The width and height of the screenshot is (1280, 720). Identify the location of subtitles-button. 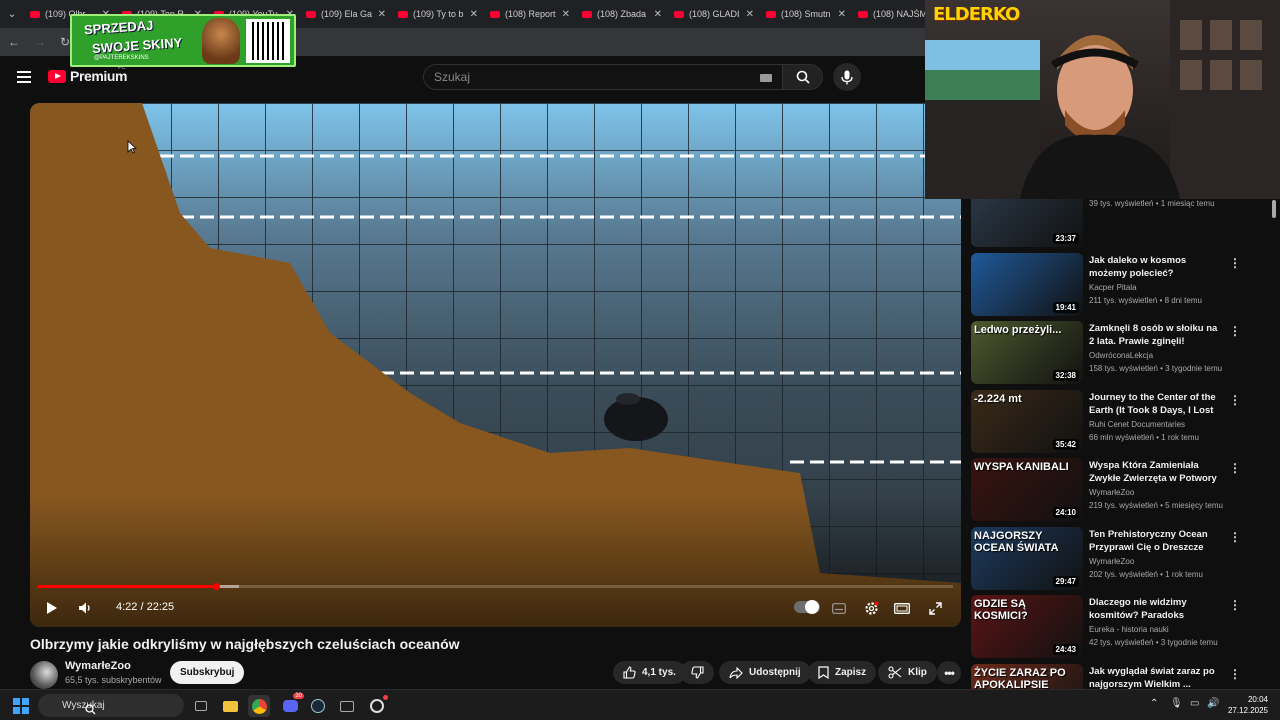
(839, 608).